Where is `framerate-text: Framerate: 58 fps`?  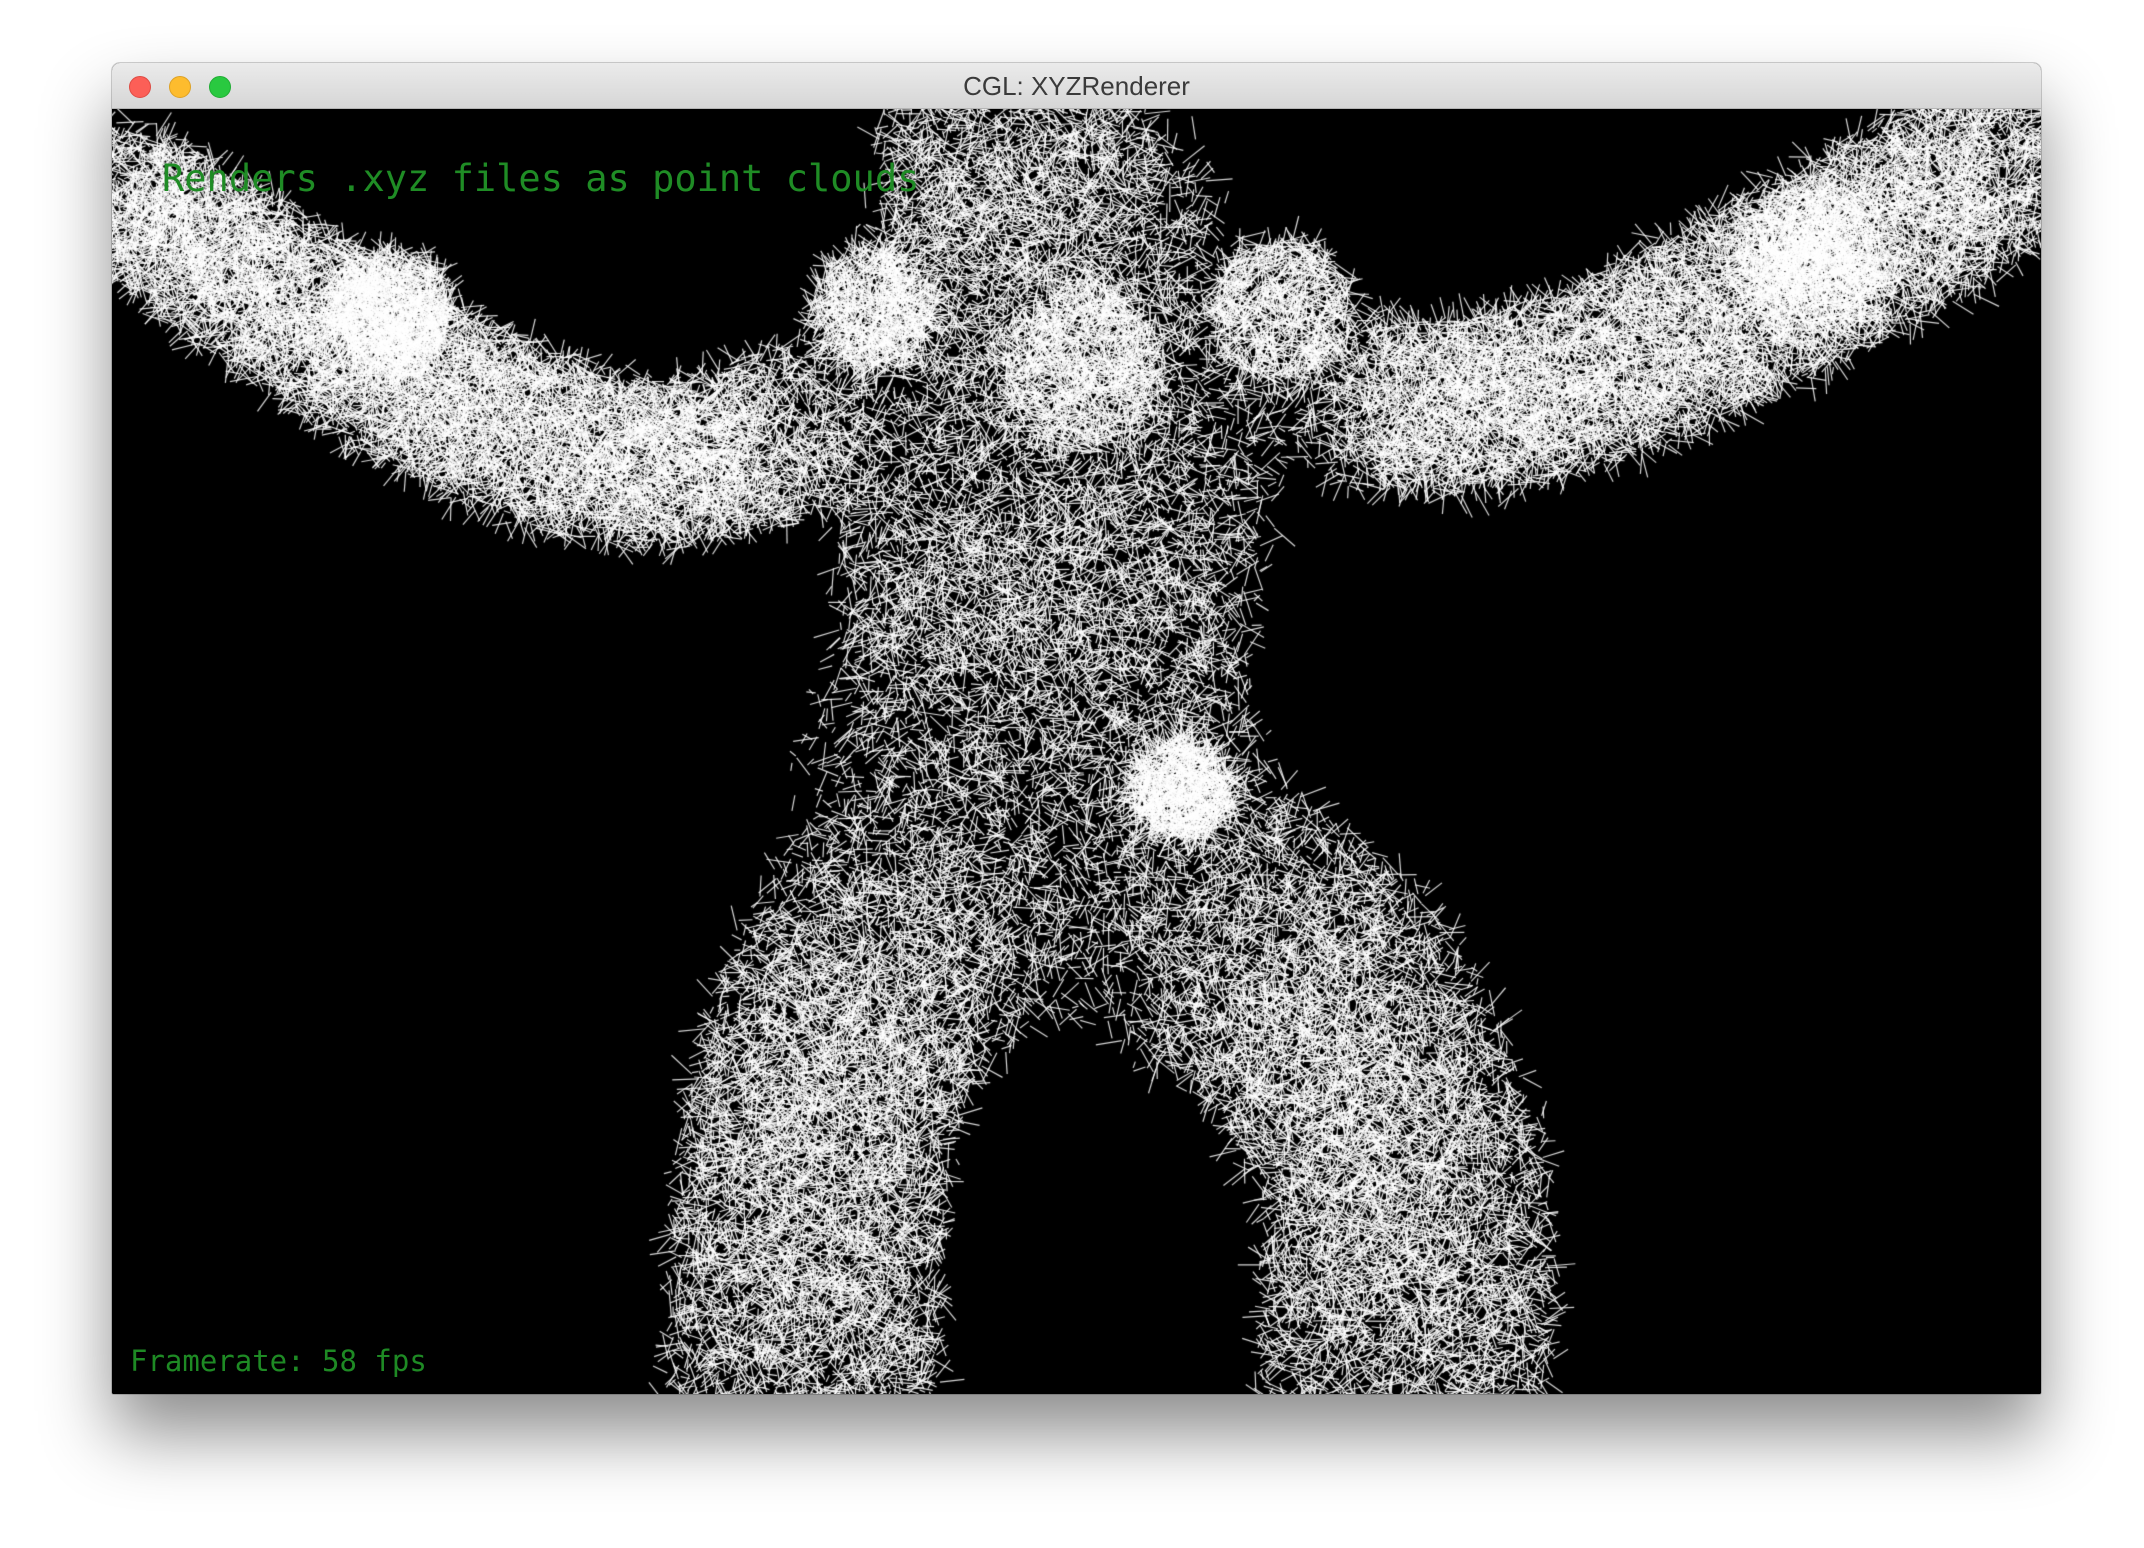
framerate-text: Framerate: 58 fps is located at coordinates (278, 1361).